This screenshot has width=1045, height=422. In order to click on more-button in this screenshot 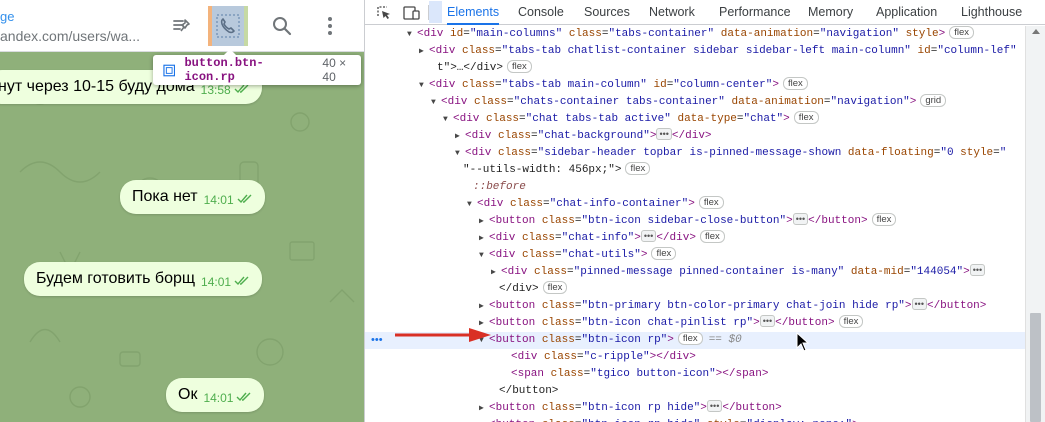, I will do `click(330, 26)`.